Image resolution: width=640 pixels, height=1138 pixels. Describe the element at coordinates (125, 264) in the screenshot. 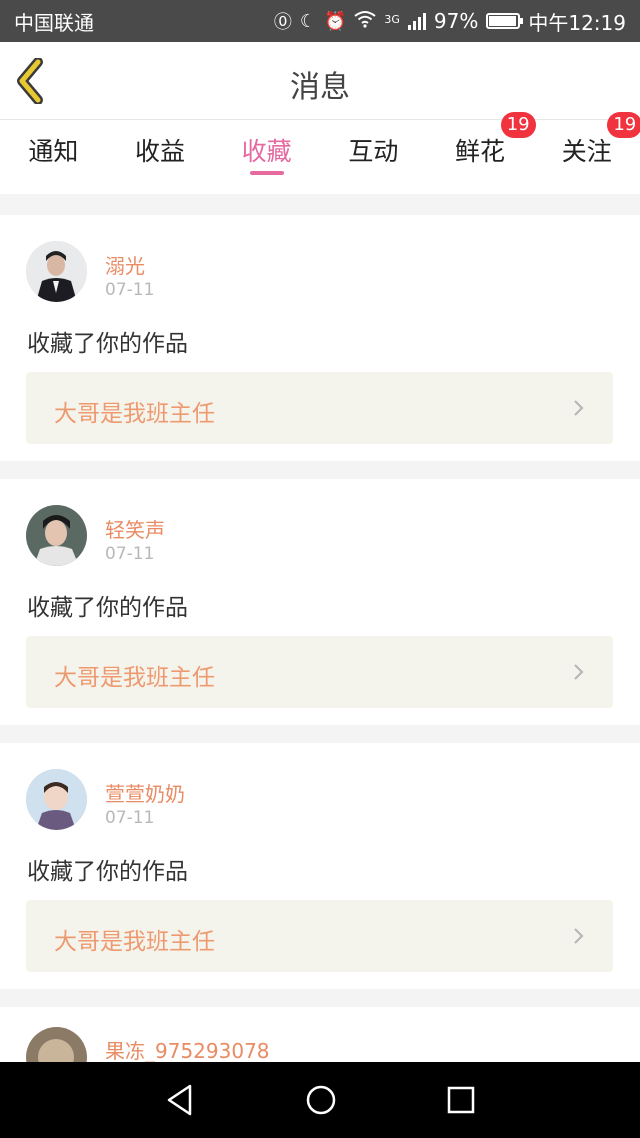

I see `username: 溺光` at that location.